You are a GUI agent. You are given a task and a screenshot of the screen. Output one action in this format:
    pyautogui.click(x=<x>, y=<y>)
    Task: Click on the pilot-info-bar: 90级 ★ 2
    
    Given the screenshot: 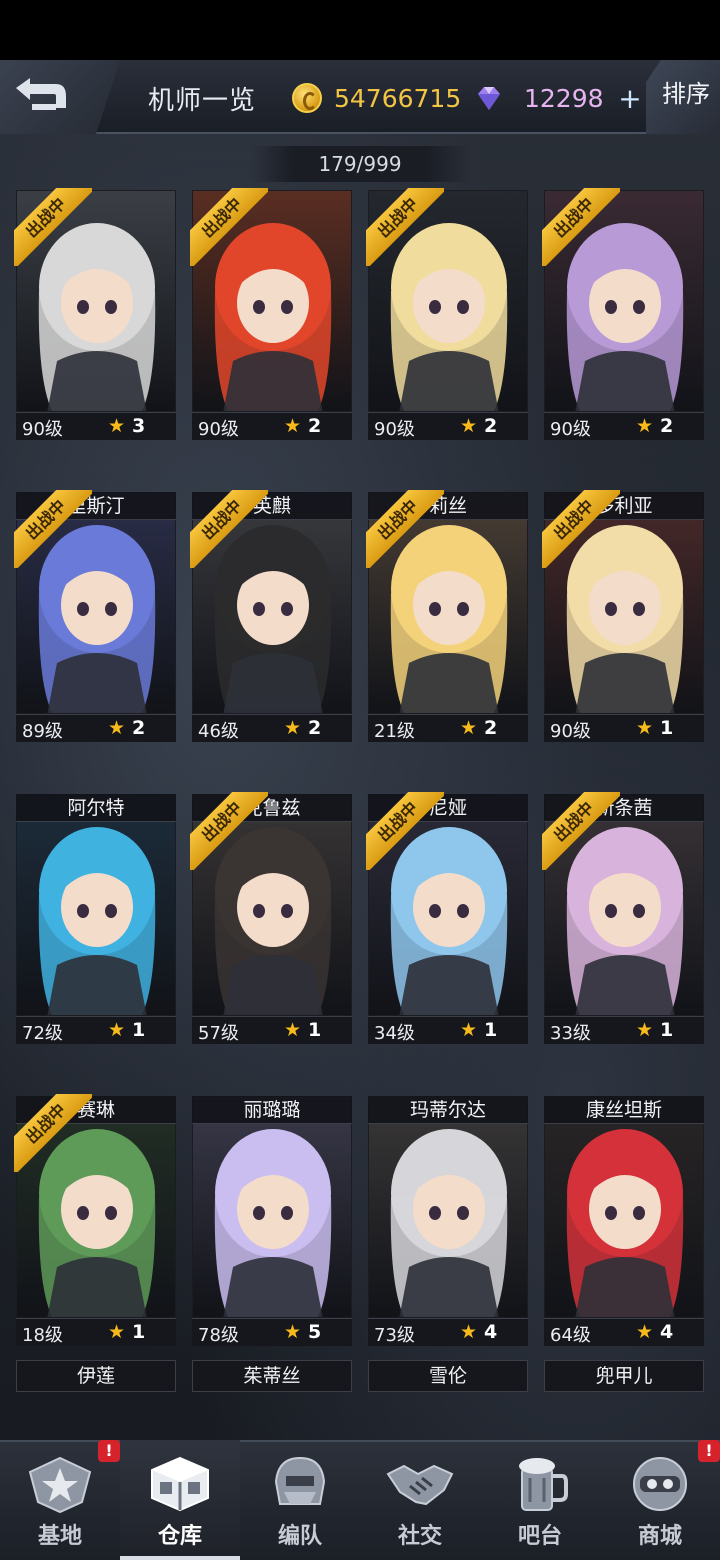 What is the action you would take?
    pyautogui.click(x=624, y=426)
    